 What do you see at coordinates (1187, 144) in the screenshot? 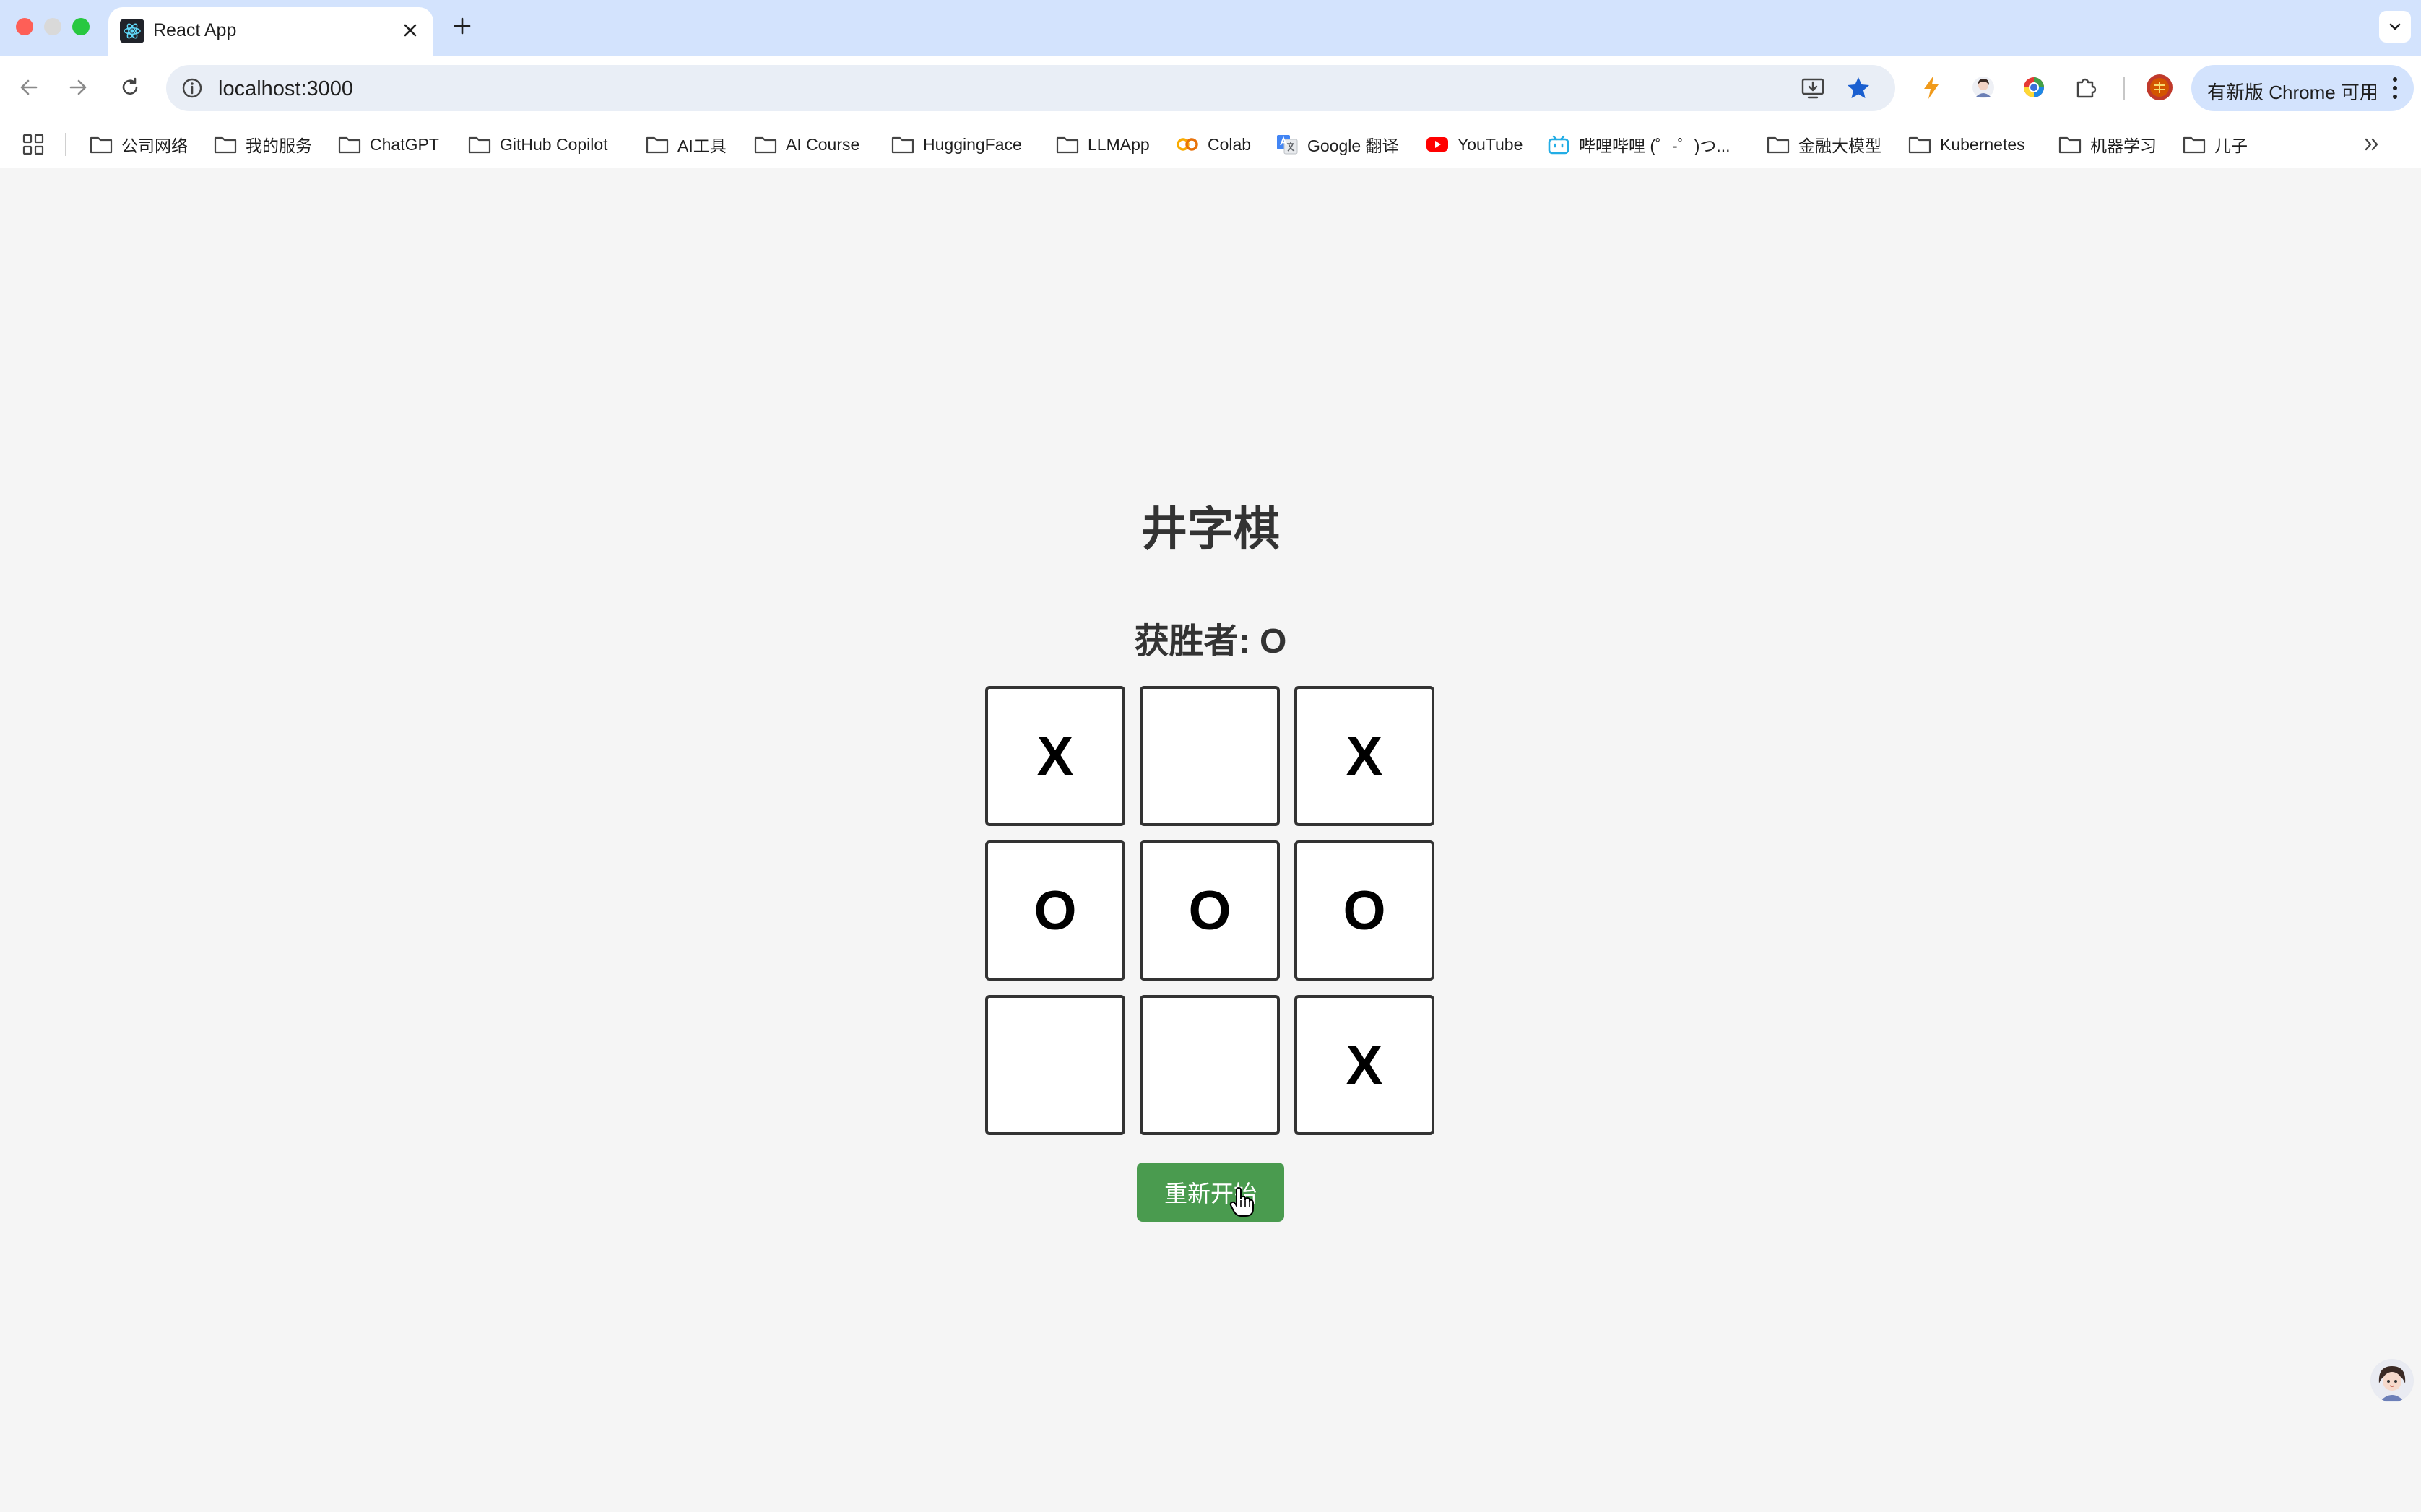
I see `colab-icon` at bounding box center [1187, 144].